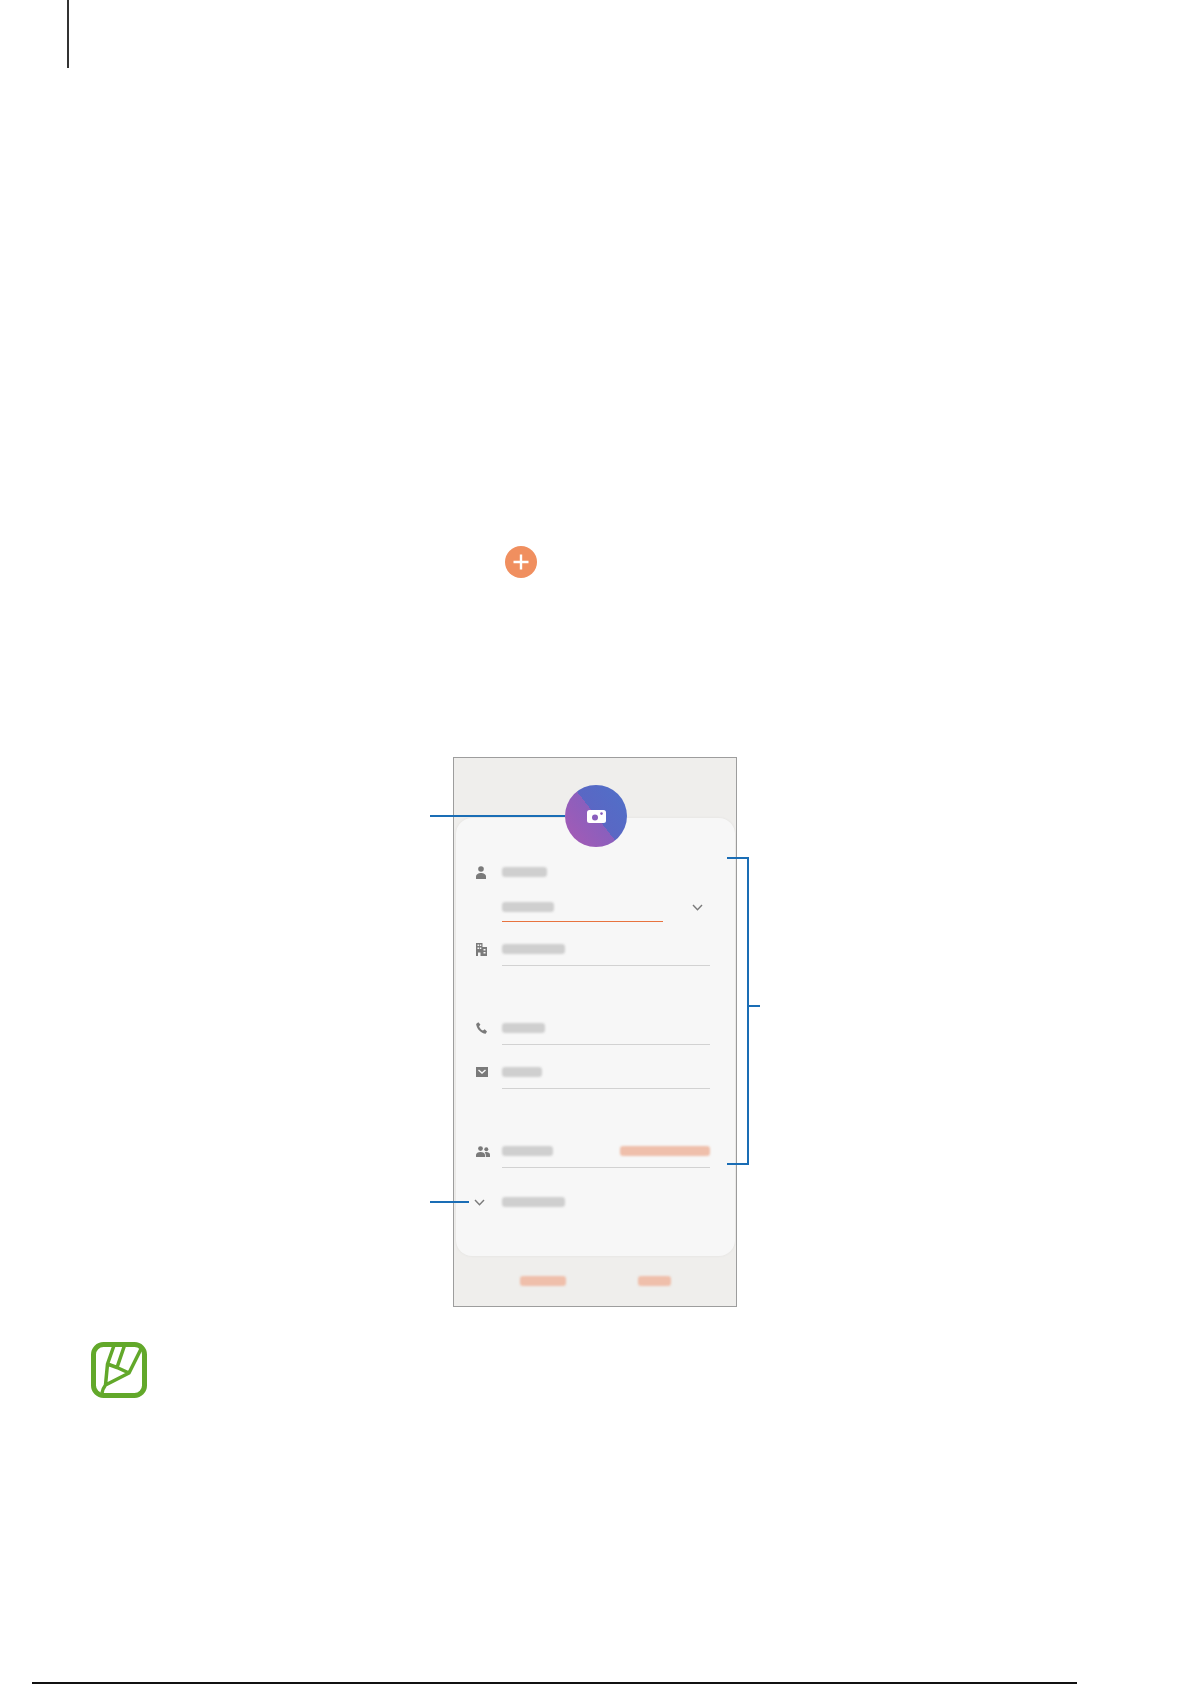  What do you see at coordinates (481, 949) in the screenshot?
I see `building-icon` at bounding box center [481, 949].